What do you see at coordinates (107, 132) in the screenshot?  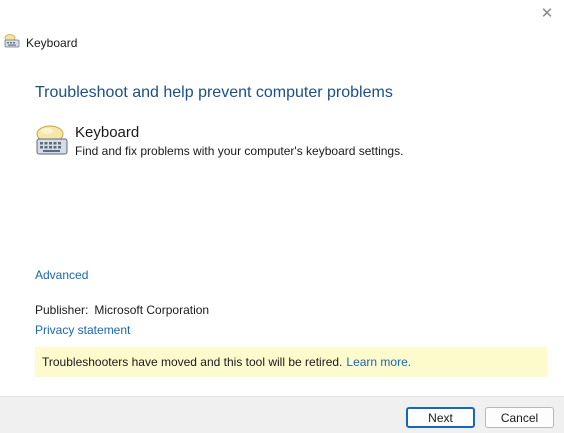 I see `troubleshooter-item-title: Keyboard` at bounding box center [107, 132].